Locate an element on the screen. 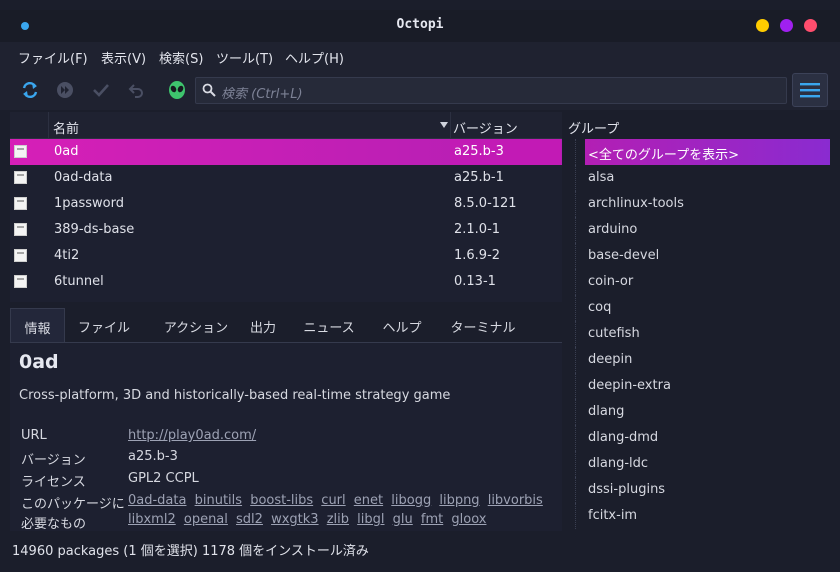  tab-terminal: ターミナル is located at coordinates (483, 325).